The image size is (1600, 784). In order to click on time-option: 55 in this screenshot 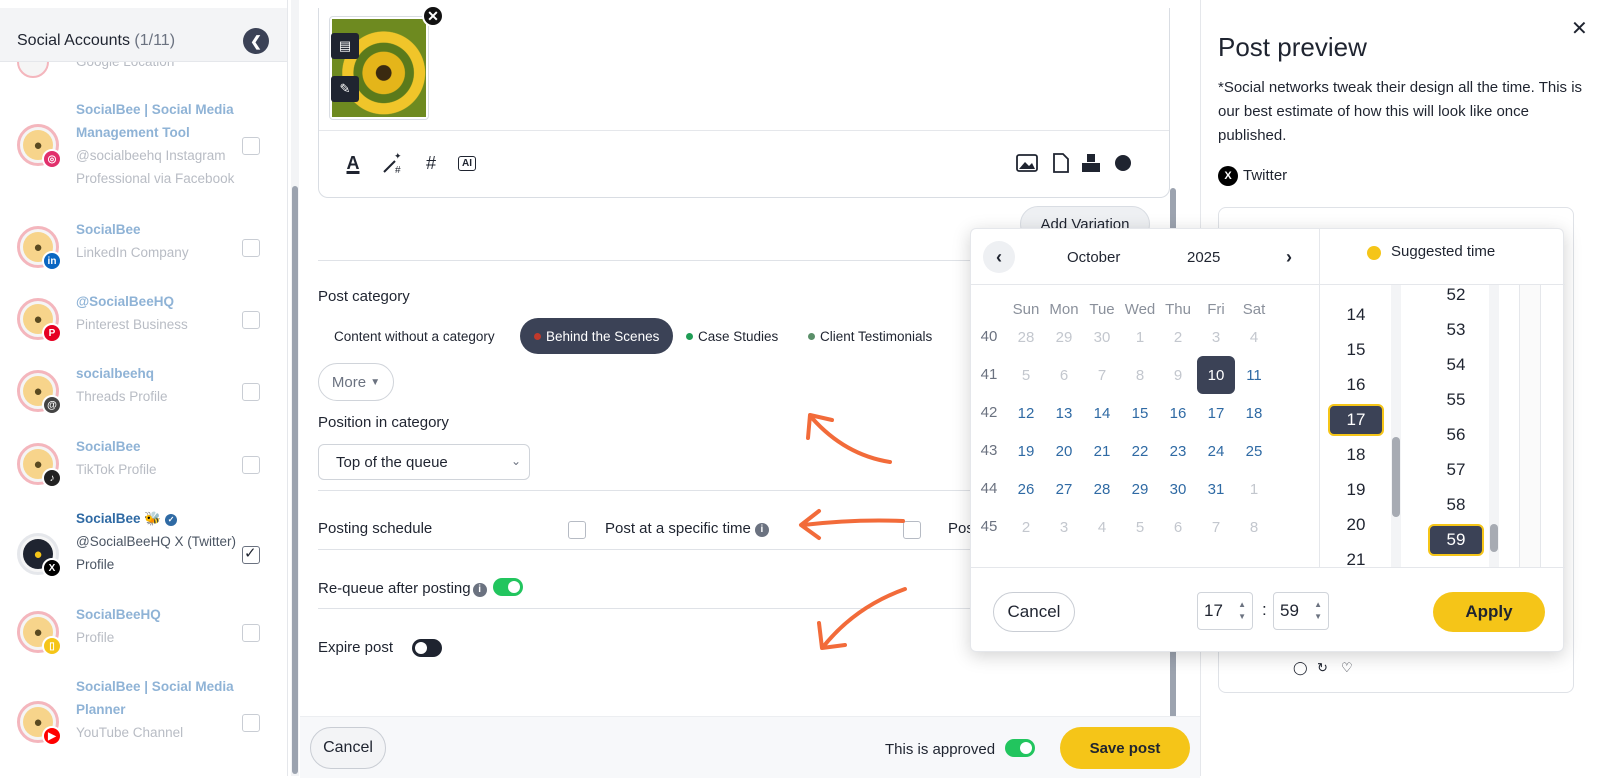, I will do `click(1456, 400)`.